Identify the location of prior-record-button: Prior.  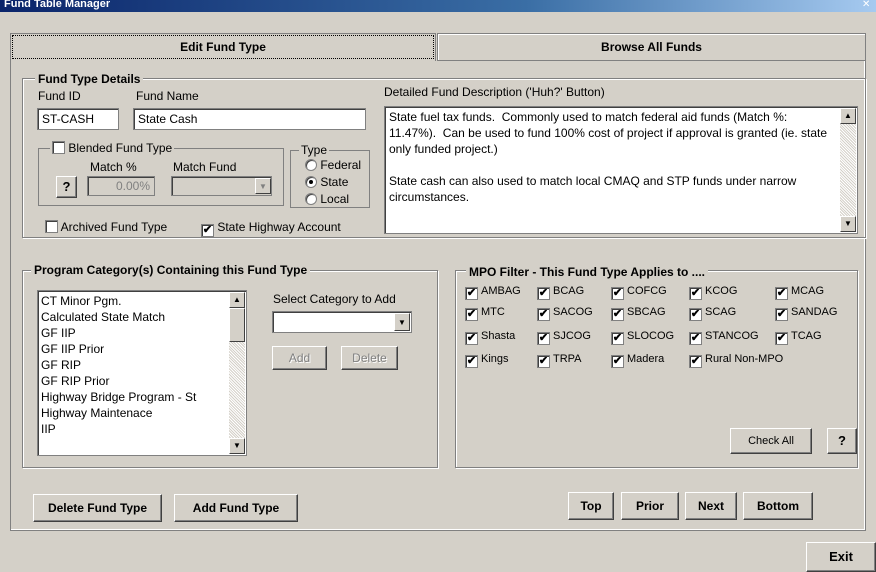
(650, 506).